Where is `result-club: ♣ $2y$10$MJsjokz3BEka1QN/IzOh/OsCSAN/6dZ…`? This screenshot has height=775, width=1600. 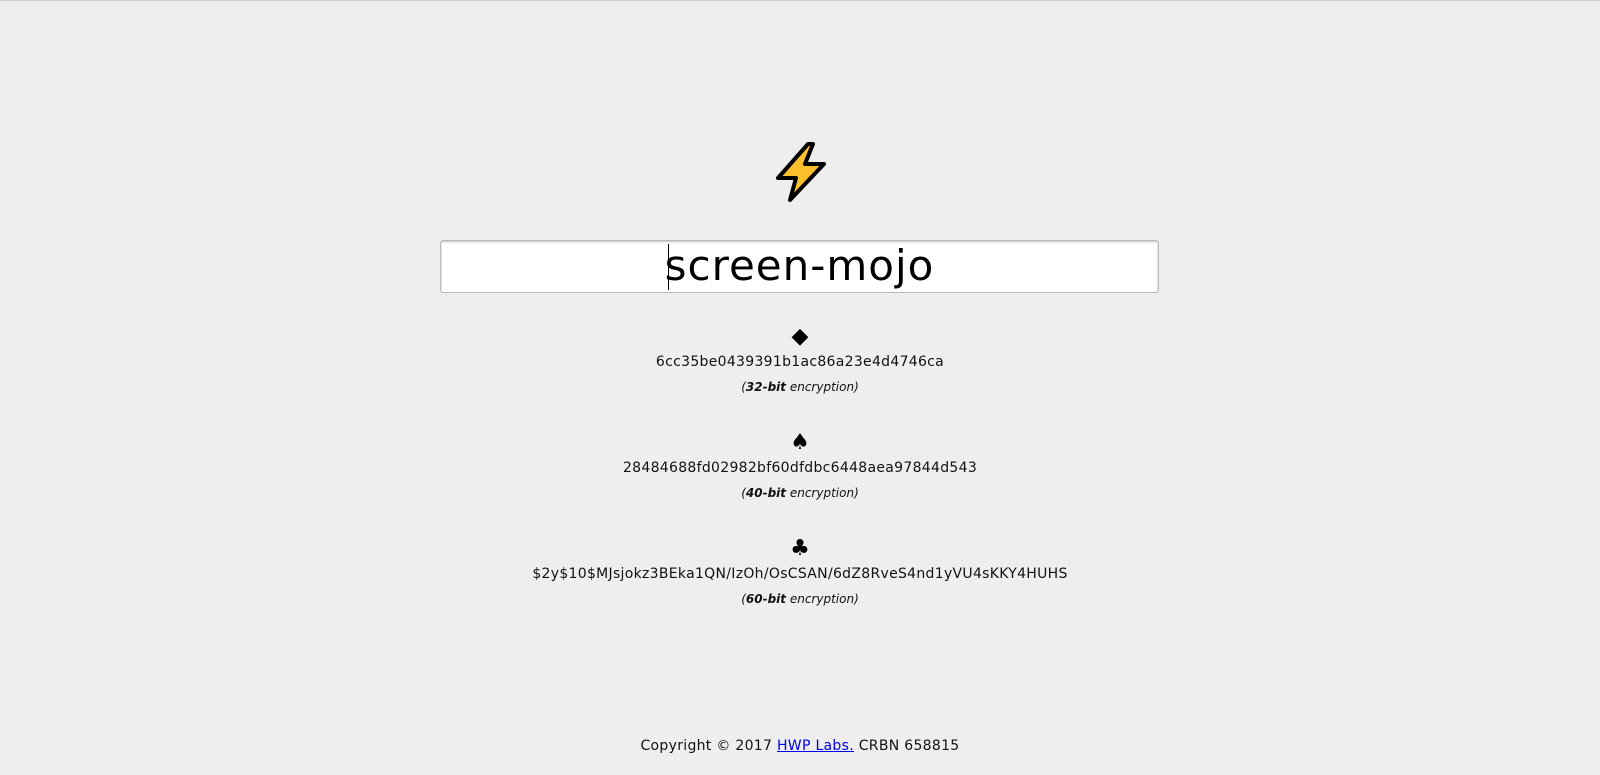
result-club: ♣ $2y$10$MJsjokz3BEka1QN/IzOh/OsCSAN/6dZ… is located at coordinates (800, 572).